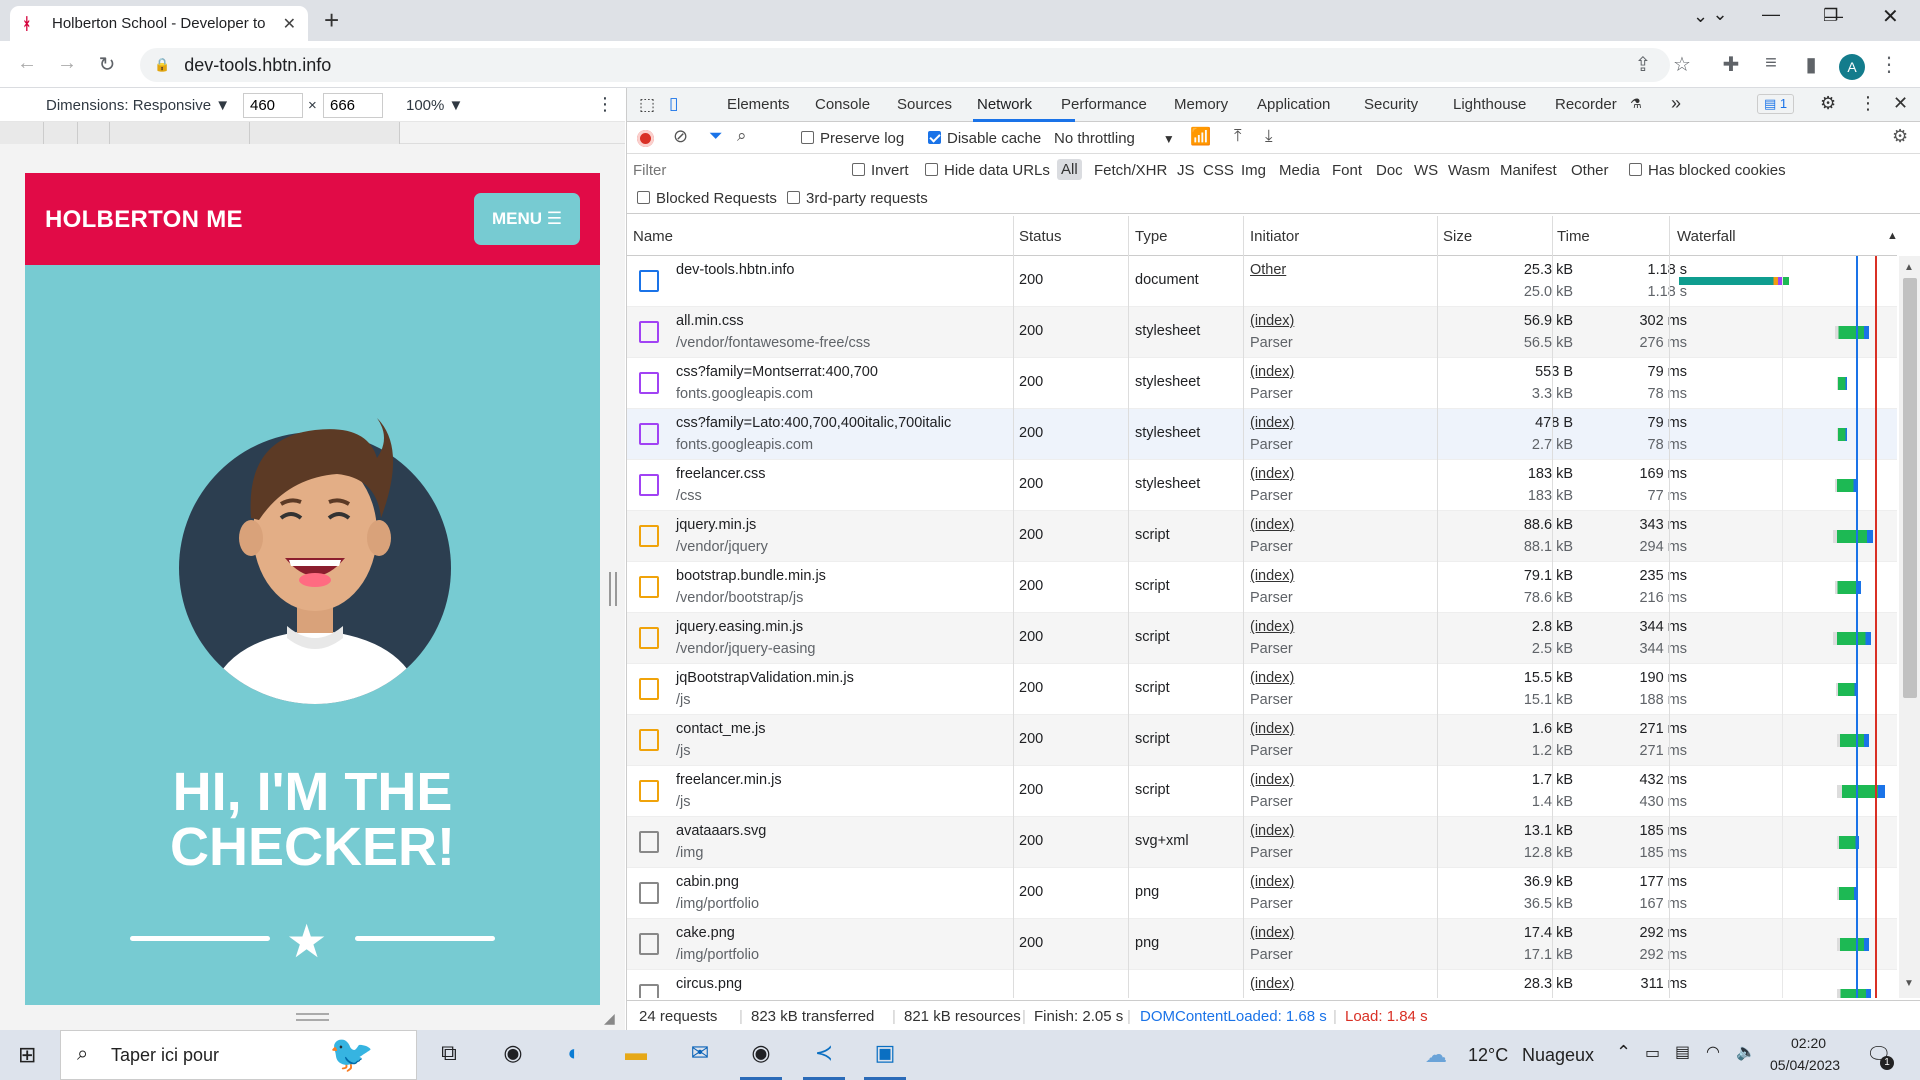 Image resolution: width=1920 pixels, height=1080 pixels. Describe the element at coordinates (449, 1055) in the screenshot. I see `task-view-icon: ⧉` at that location.